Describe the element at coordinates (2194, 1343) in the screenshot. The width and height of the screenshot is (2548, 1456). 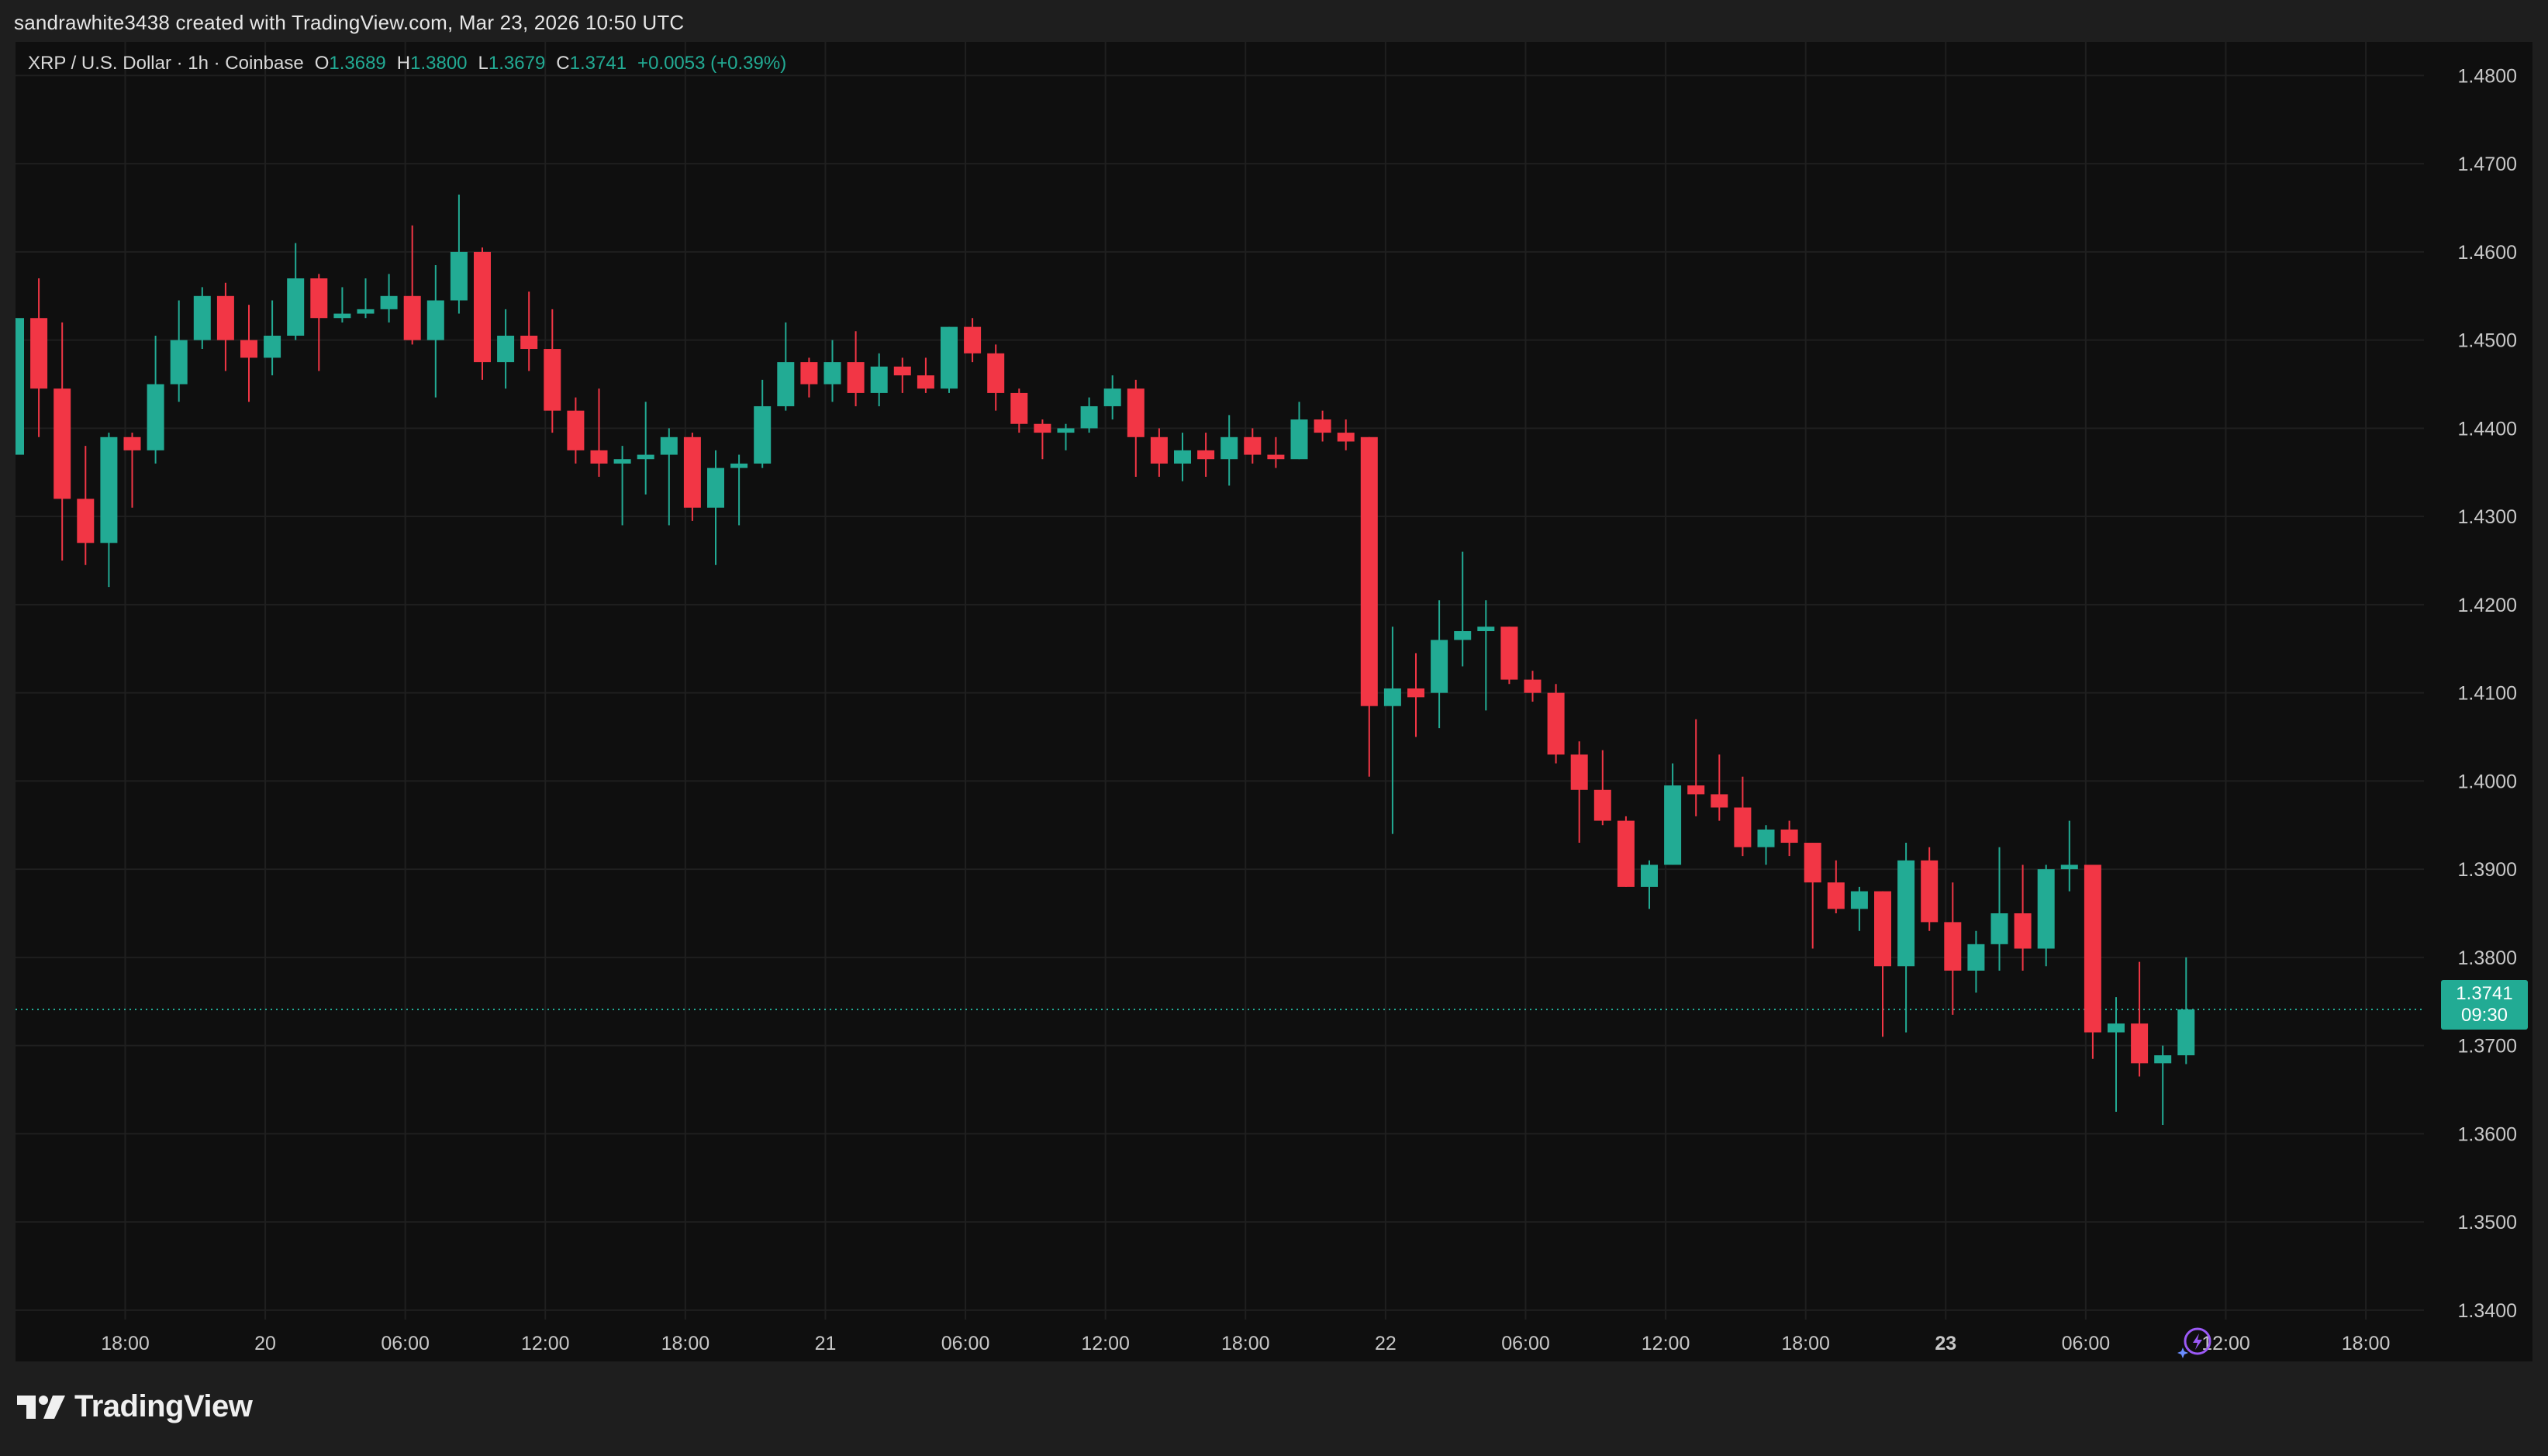
I see `bolt-icon` at that location.